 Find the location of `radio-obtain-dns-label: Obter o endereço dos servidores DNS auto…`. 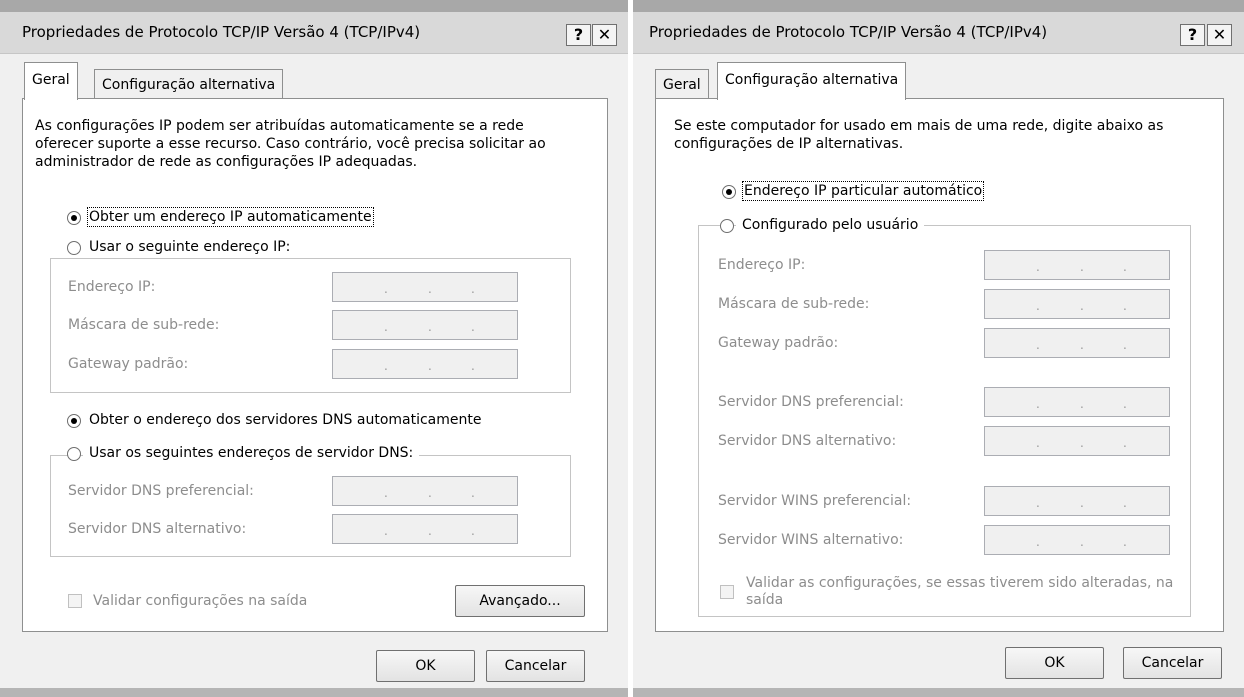

radio-obtain-dns-label: Obter o endereço dos servidores DNS auto… is located at coordinates (285, 420).